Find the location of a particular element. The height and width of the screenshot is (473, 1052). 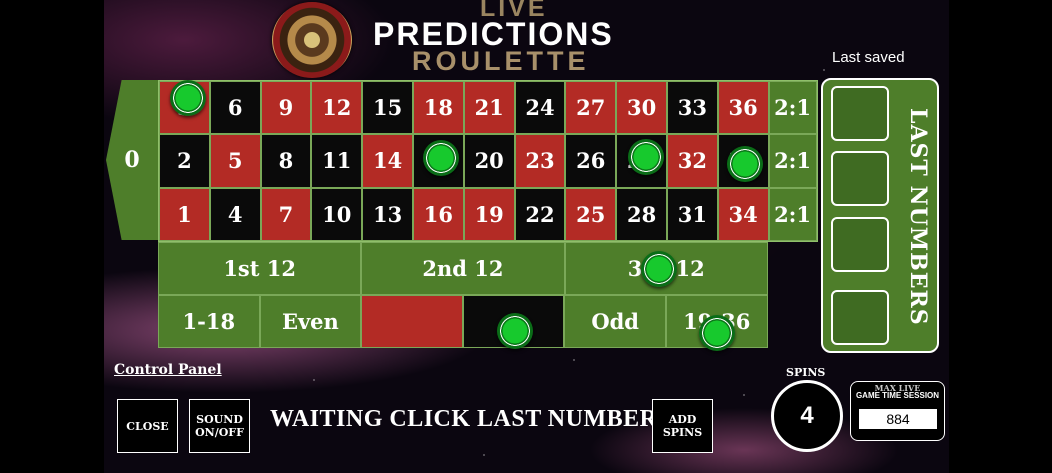

low-bet-1-18: 1-18 is located at coordinates (209, 321).